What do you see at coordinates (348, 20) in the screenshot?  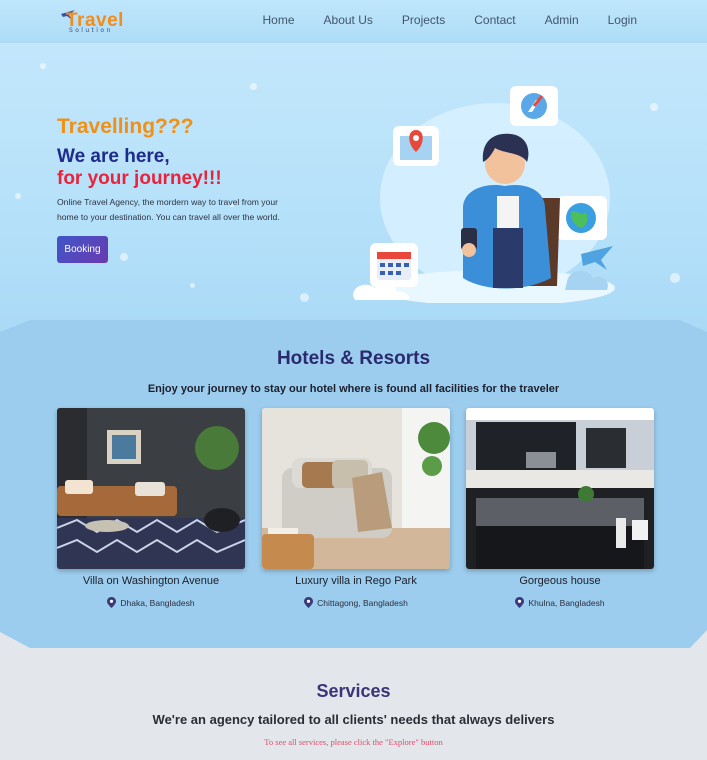 I see `nav-about-us: About Us` at bounding box center [348, 20].